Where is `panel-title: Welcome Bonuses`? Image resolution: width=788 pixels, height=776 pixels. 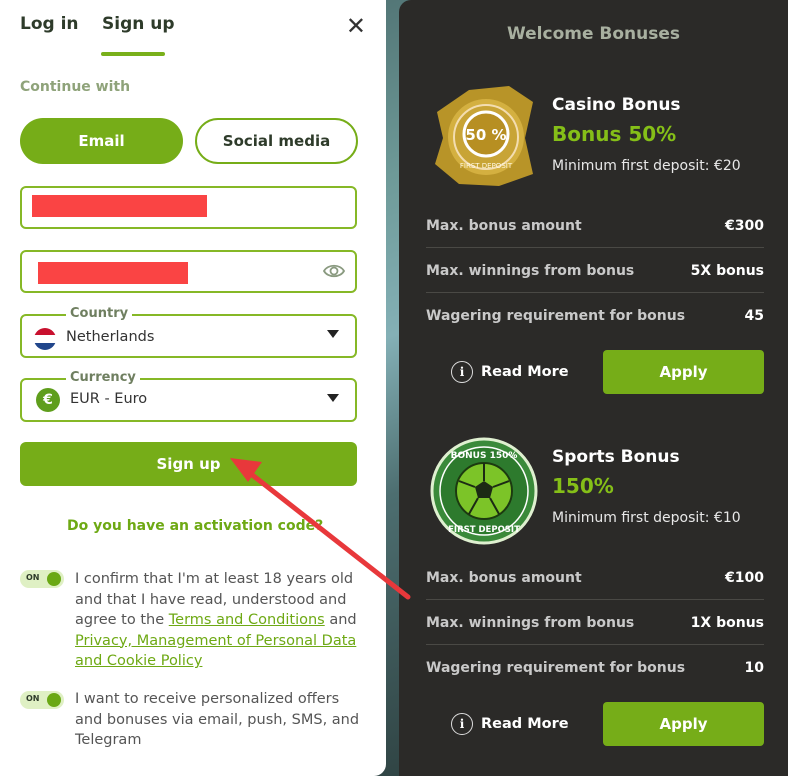 panel-title: Welcome Bonuses is located at coordinates (593, 34).